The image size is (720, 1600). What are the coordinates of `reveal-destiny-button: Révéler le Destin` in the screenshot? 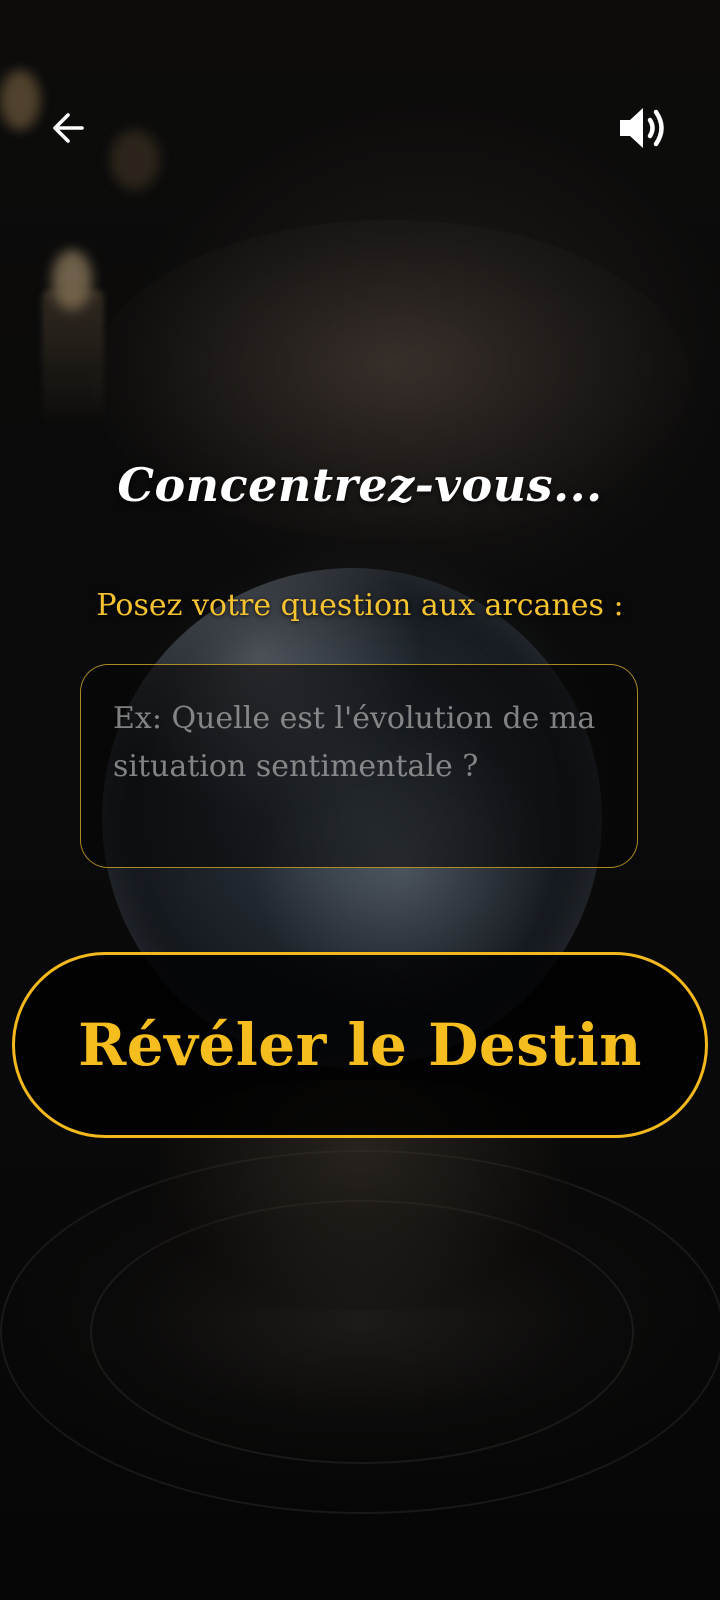 It's located at (360, 1045).